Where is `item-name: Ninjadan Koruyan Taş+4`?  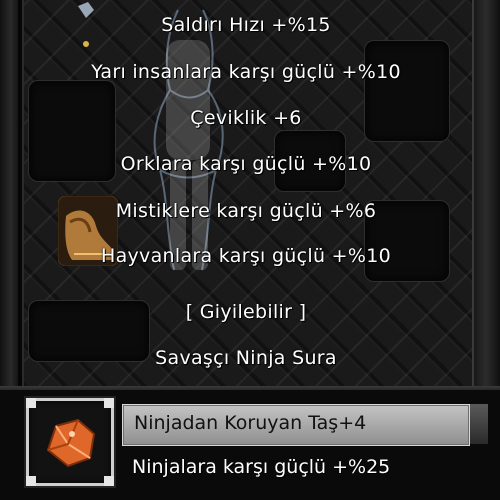
item-name: Ninjadan Koruyan Taş+4 is located at coordinates (250, 423).